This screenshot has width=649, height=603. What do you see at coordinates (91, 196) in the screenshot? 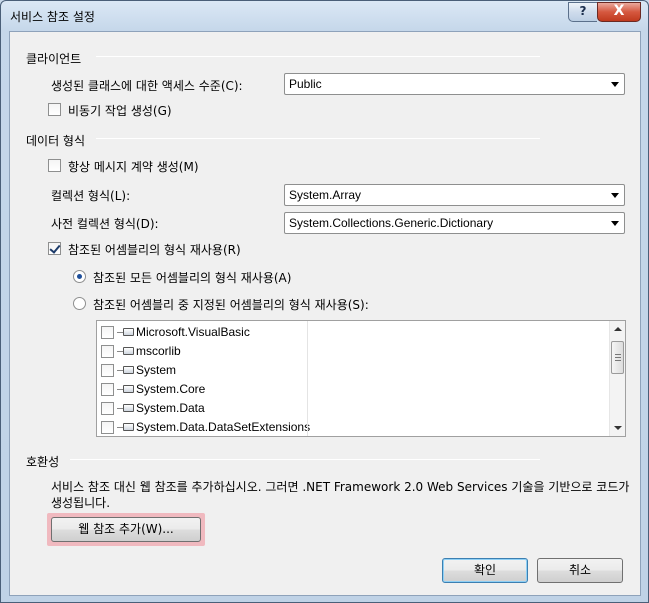
I see `collection-type-label: 컬렉션 형식(L):` at bounding box center [91, 196].